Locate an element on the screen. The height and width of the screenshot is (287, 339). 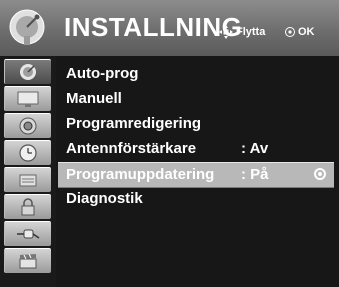
plug-icon is located at coordinates (28, 234).